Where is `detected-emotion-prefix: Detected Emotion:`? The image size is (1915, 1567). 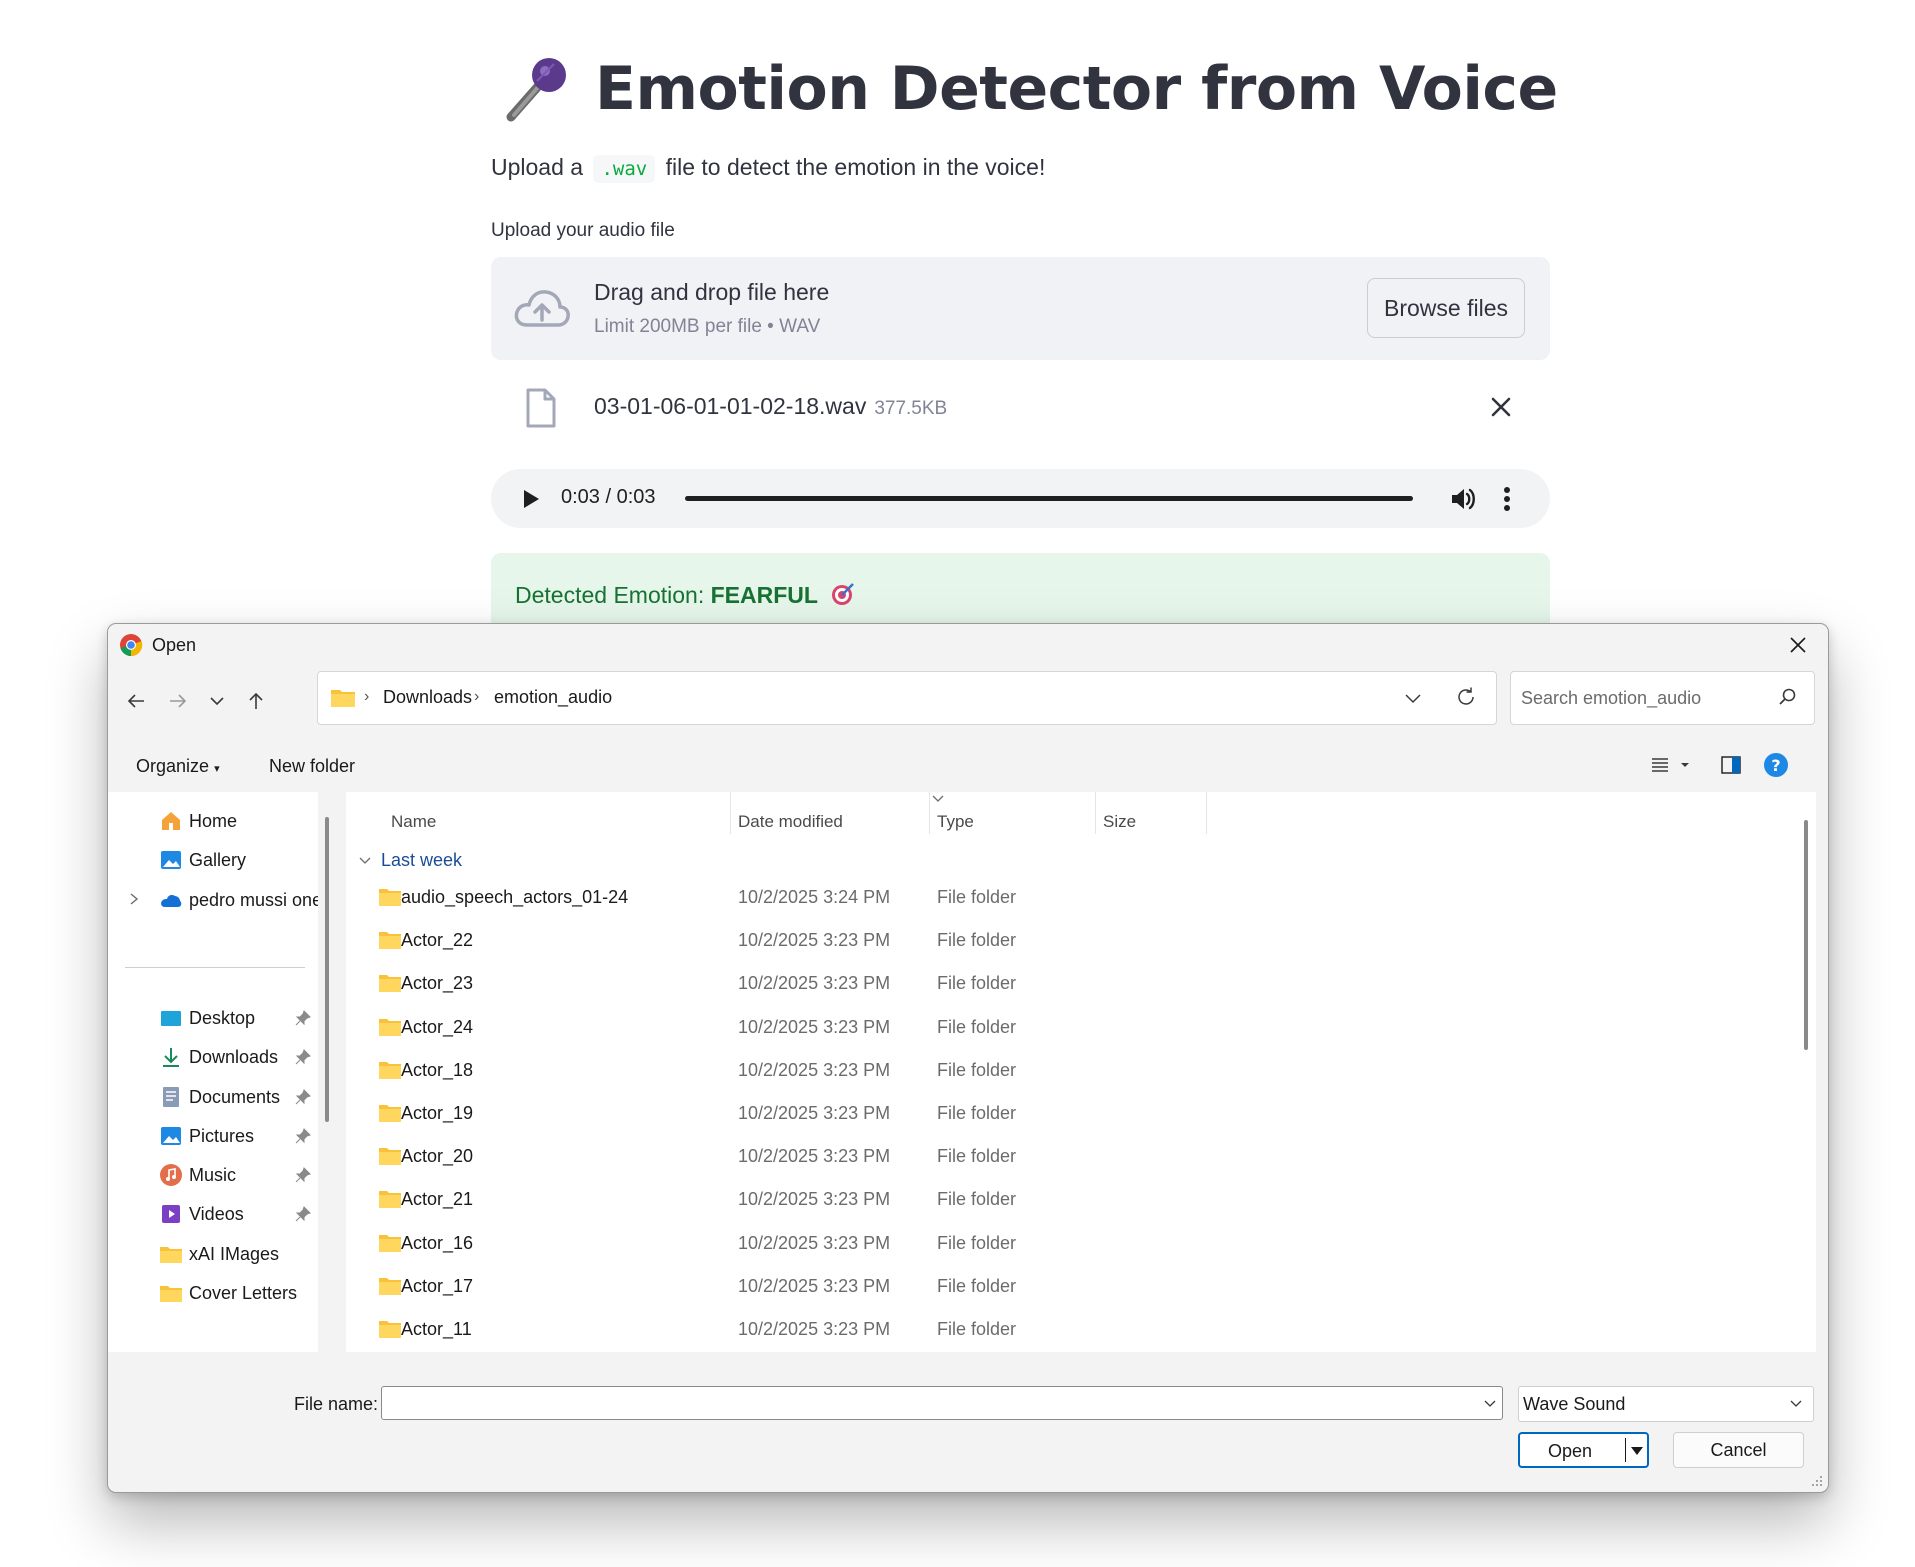
detected-emotion-prefix: Detected Emotion: is located at coordinates (610, 595).